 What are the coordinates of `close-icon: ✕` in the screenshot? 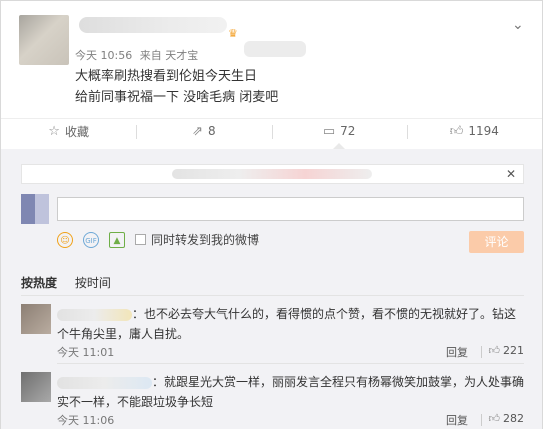 It's located at (511, 174).